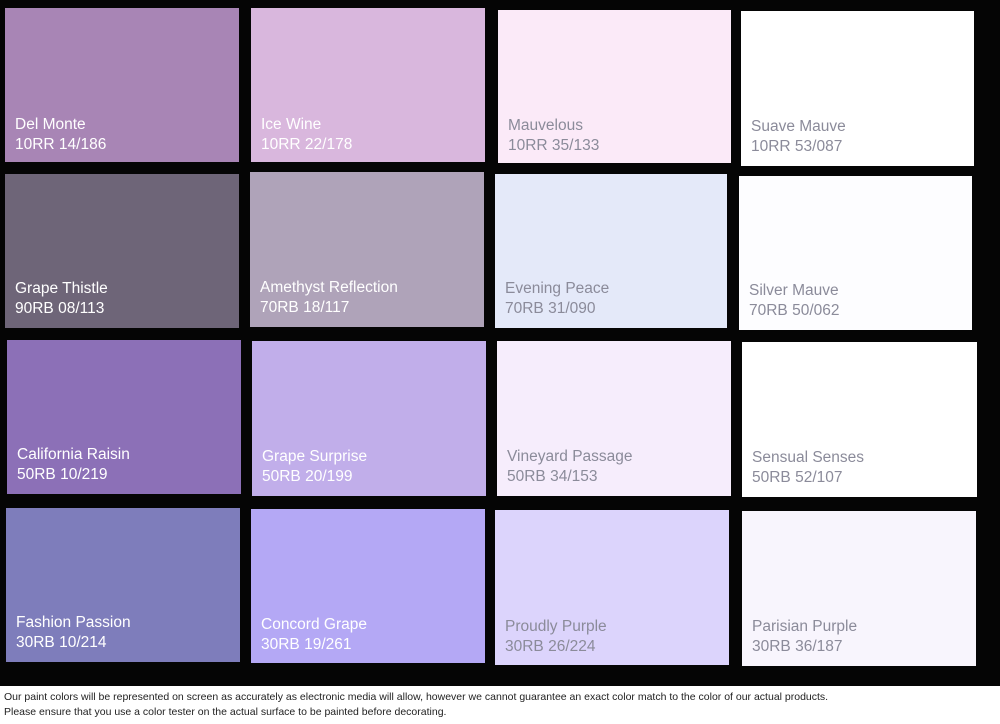 The height and width of the screenshot is (724, 1000). Describe the element at coordinates (611, 251) in the screenshot. I see `swatch-evening-peace: Evening Peace 70RB 31/090` at that location.